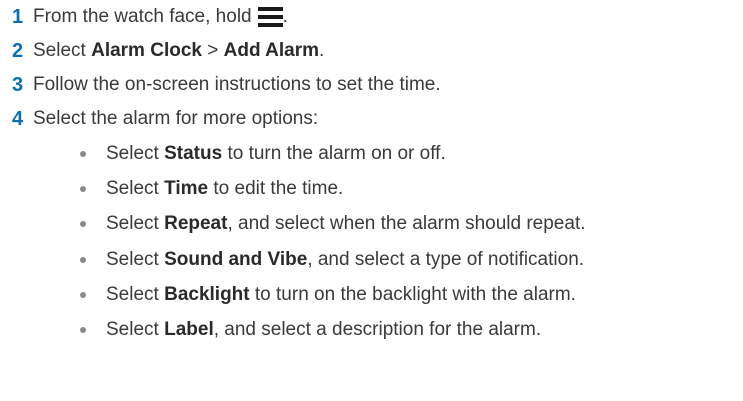 Image resolution: width=743 pixels, height=401 pixels. I want to click on step-4: 4 Select the alarm for more options:, so click(159, 119).